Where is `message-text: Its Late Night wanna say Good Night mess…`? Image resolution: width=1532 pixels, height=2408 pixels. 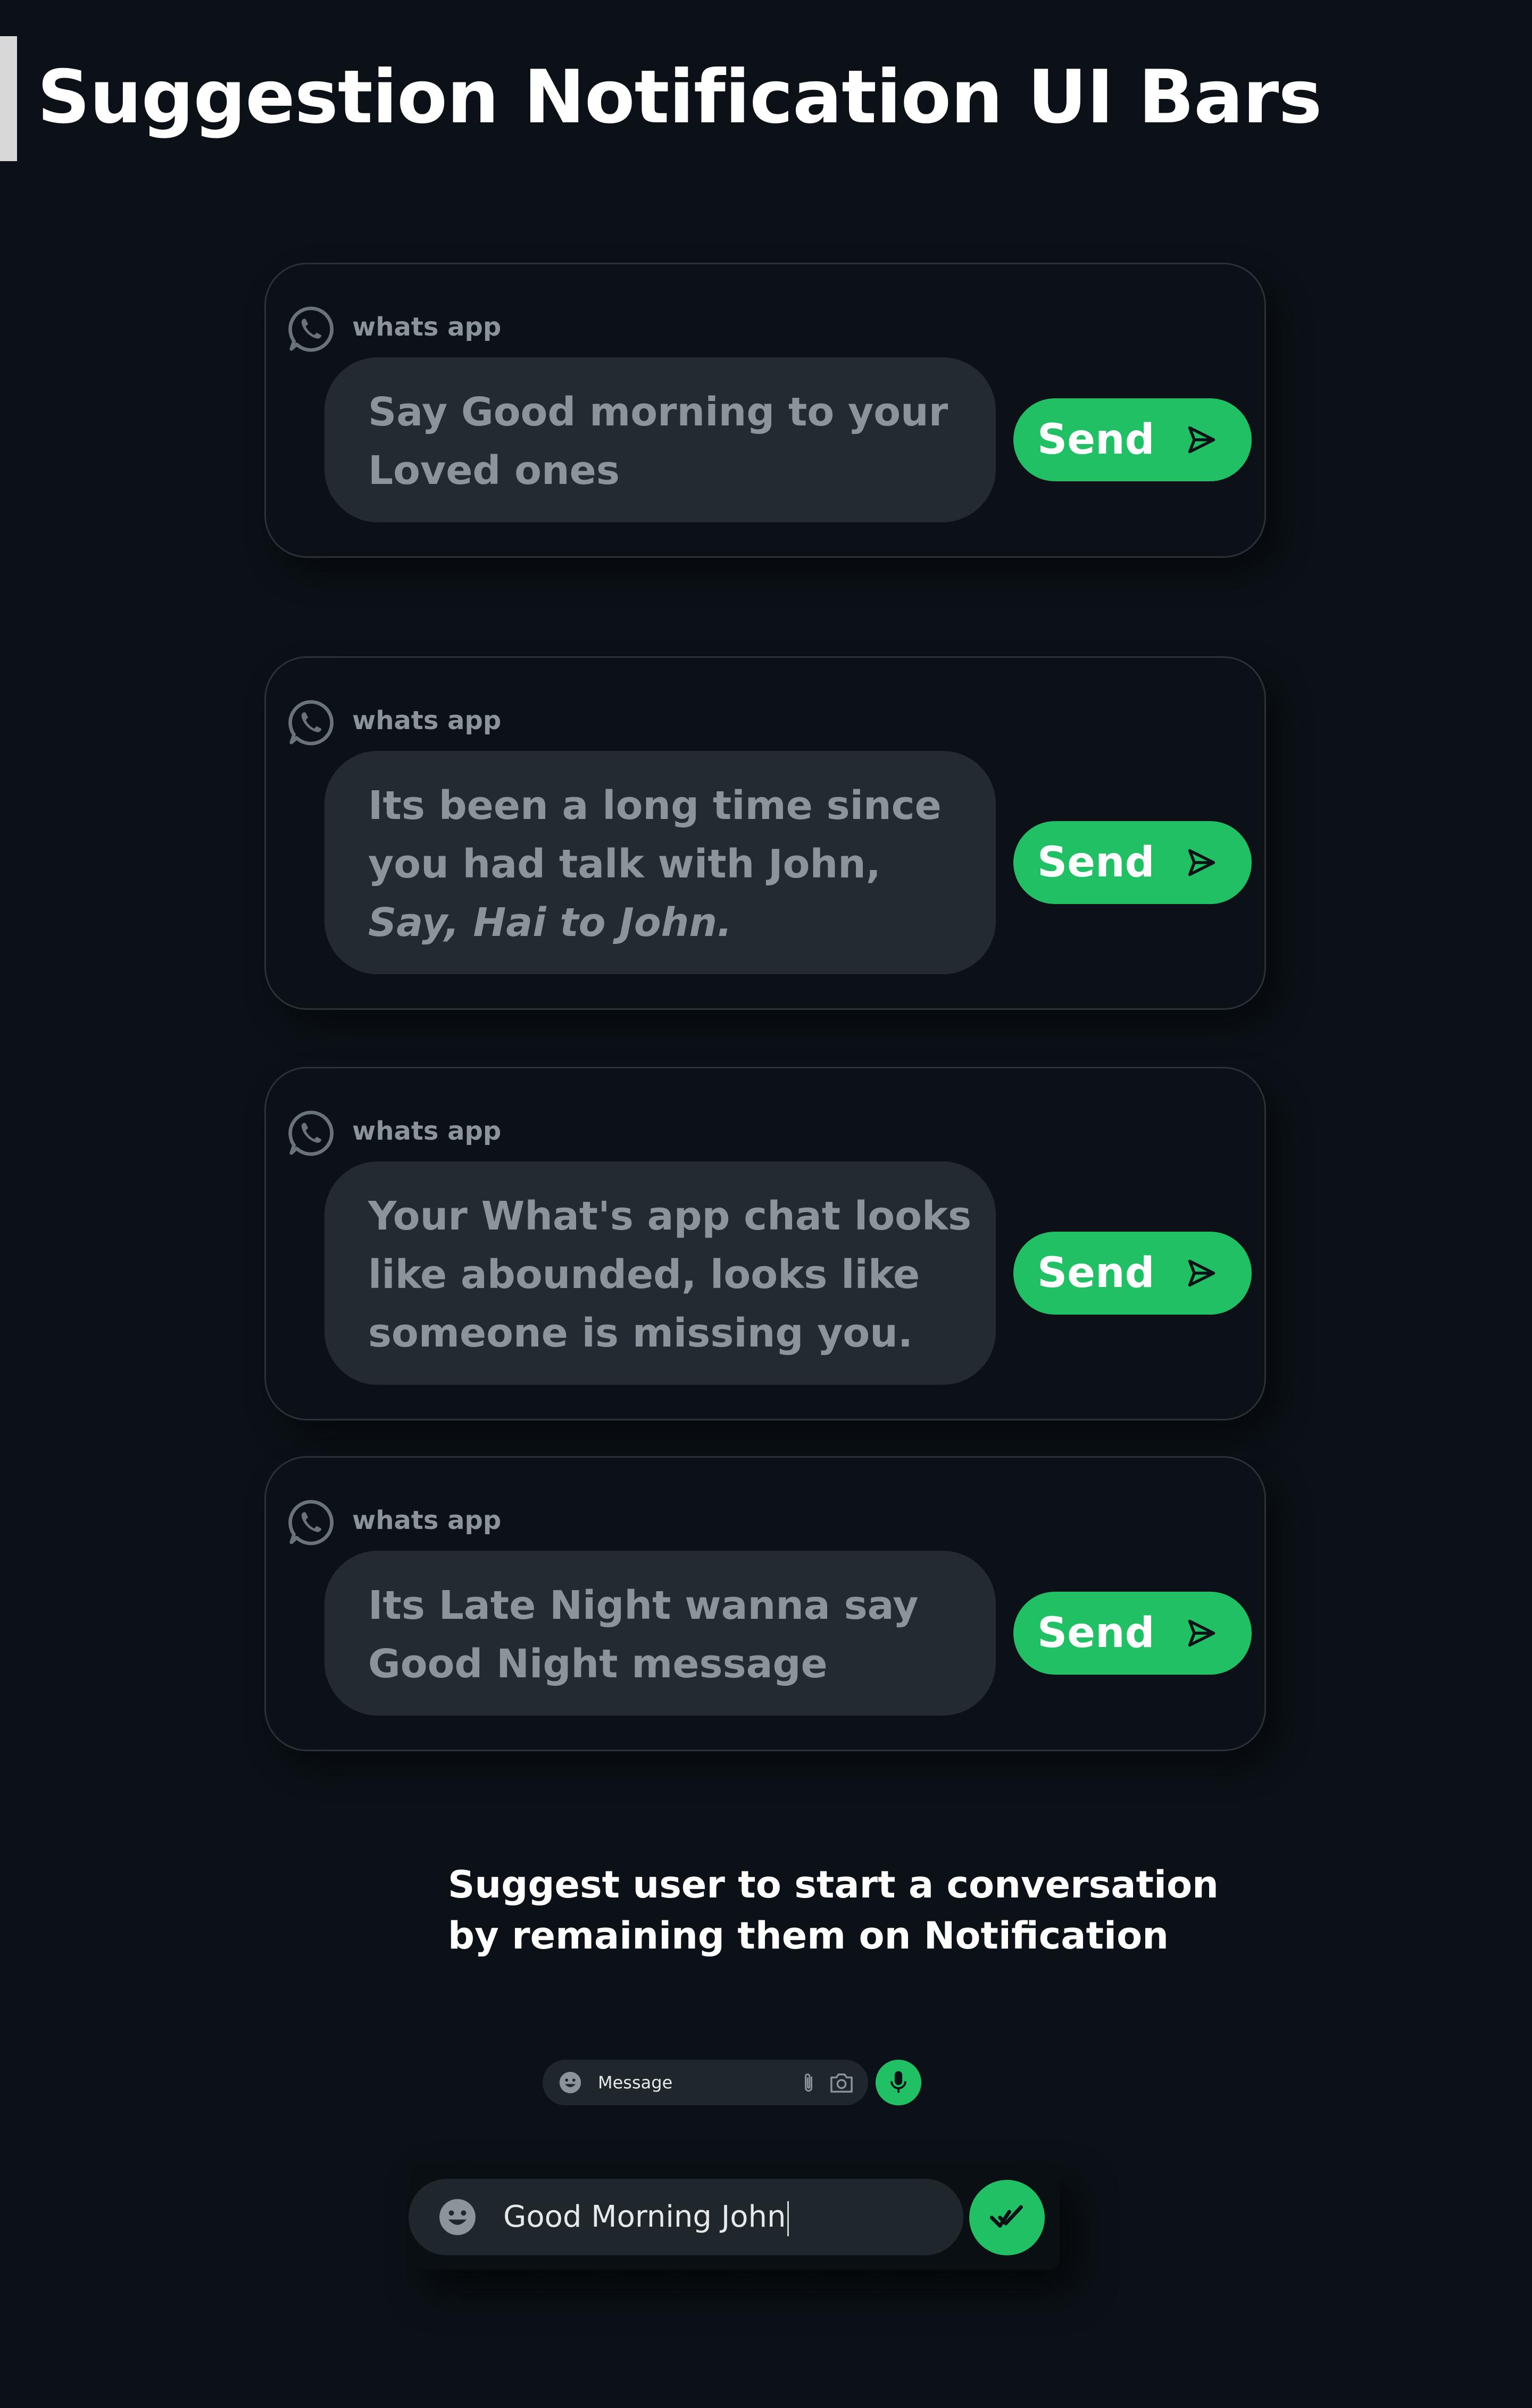
message-text: Its Late Night wanna say Good Night mess… is located at coordinates (643, 1635).